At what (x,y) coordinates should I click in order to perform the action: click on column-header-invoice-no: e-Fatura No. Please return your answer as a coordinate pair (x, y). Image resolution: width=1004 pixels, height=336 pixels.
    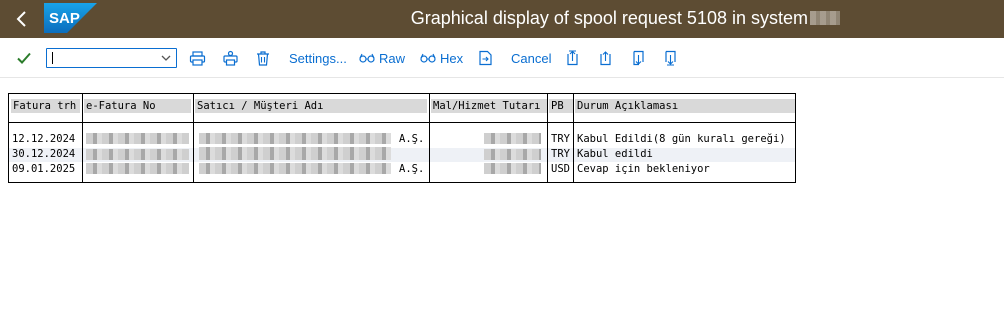
    Looking at the image, I should click on (137, 106).